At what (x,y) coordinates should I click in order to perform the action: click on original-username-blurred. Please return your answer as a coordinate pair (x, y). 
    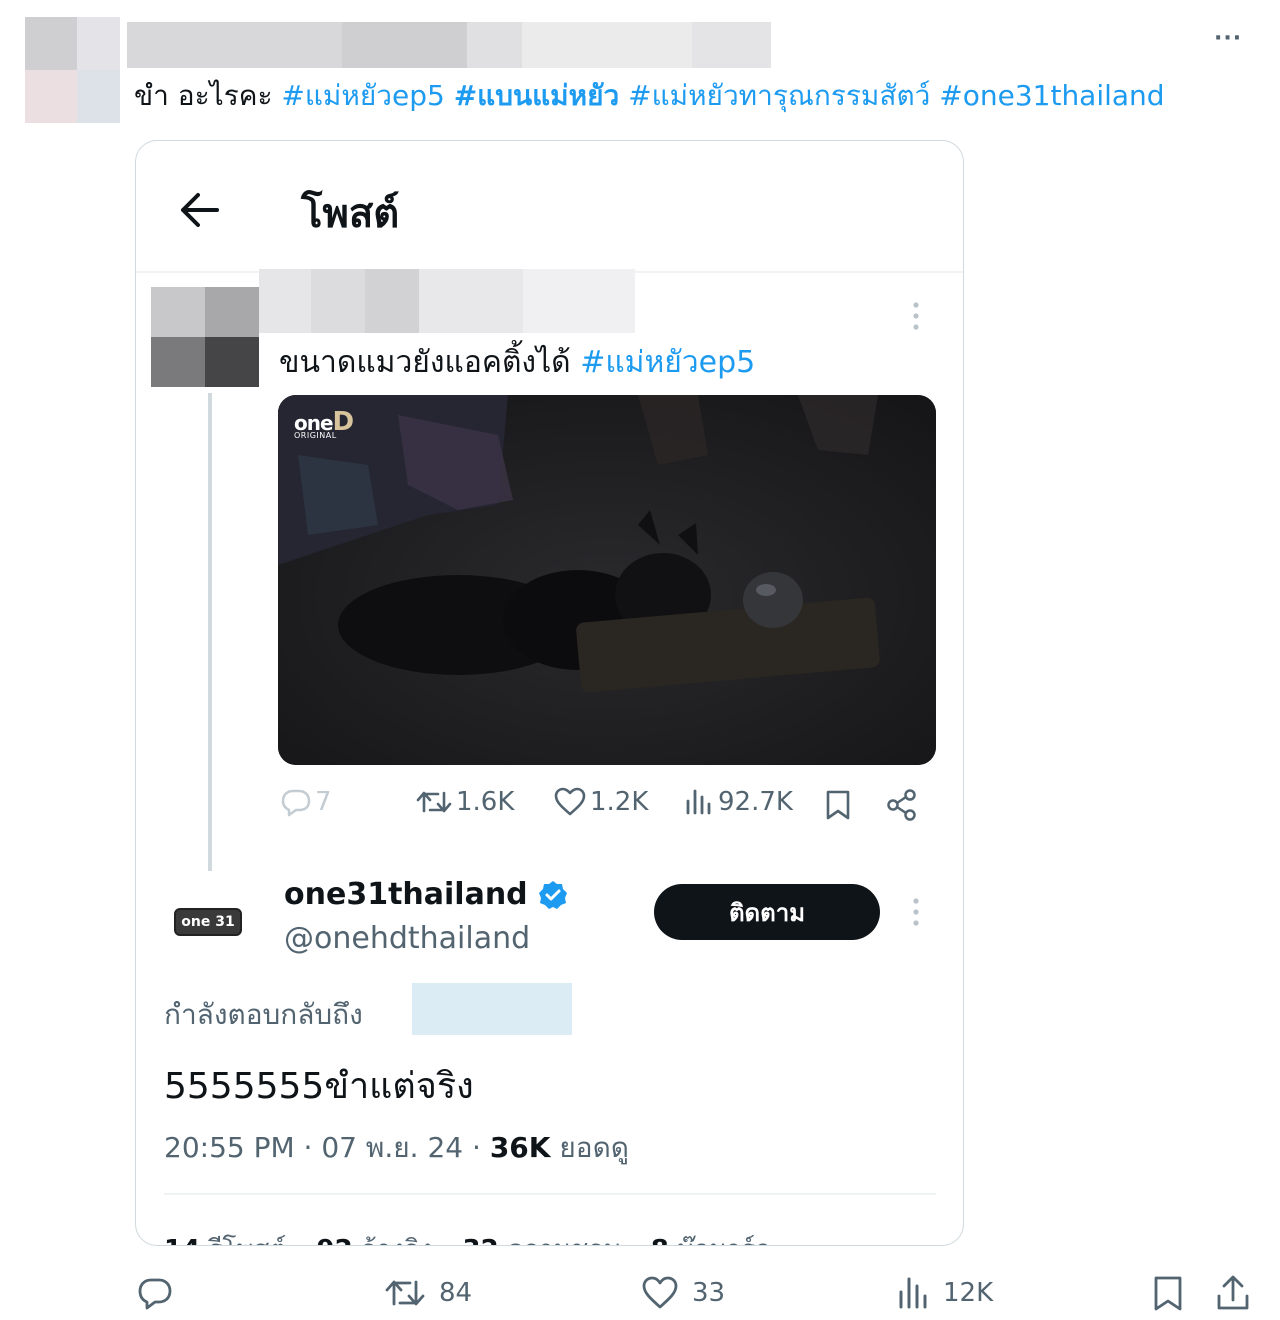
    Looking at the image, I should click on (447, 301).